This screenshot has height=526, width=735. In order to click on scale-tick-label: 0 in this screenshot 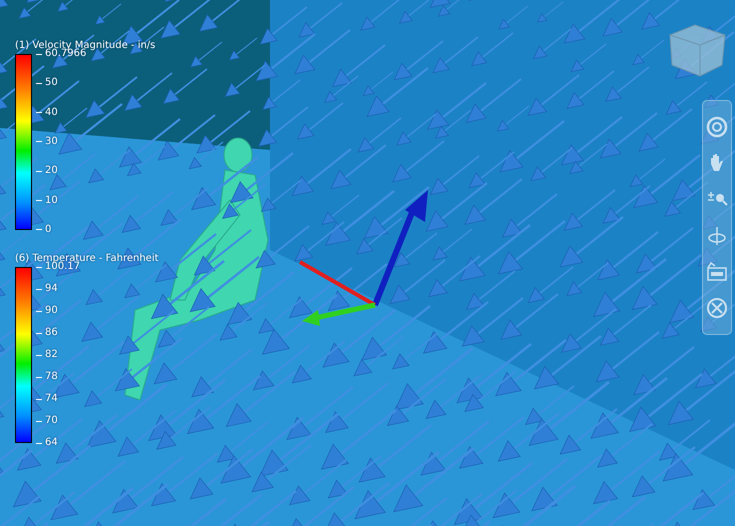, I will do `click(61, 230)`.